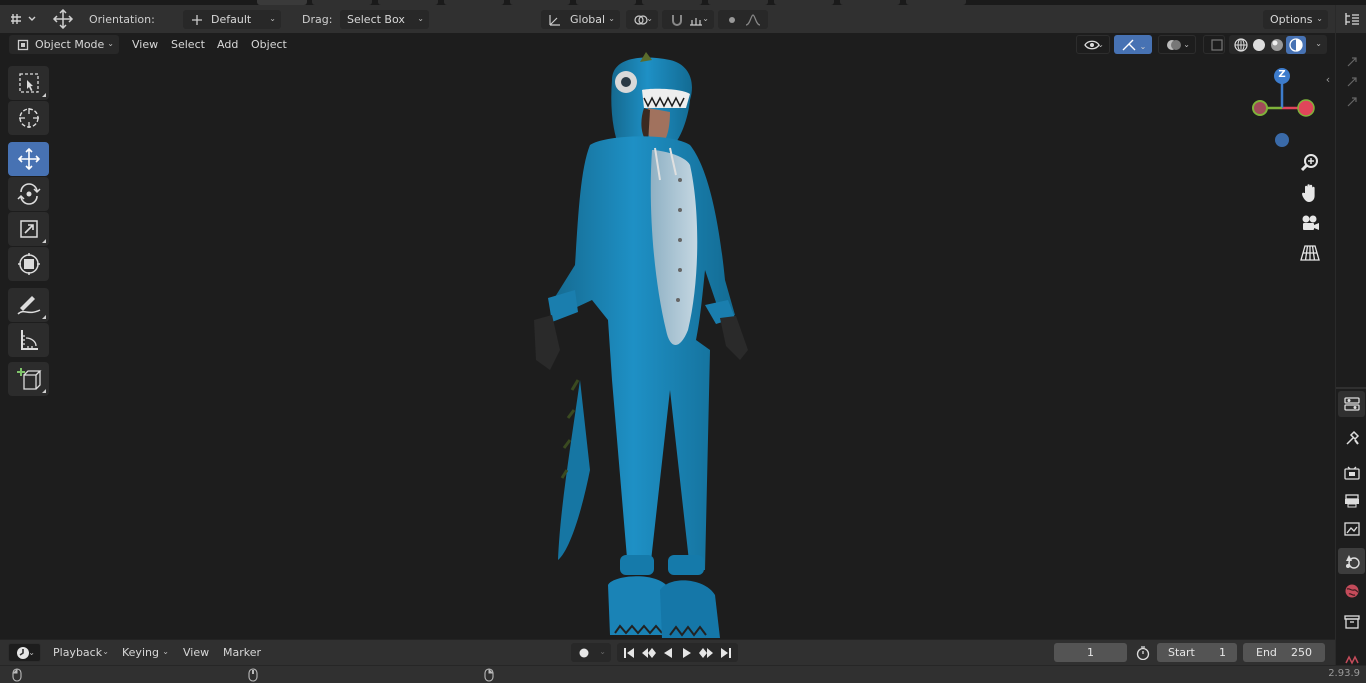  Describe the element at coordinates (1282, 74) in the screenshot. I see `z-axis-label: Z` at that location.